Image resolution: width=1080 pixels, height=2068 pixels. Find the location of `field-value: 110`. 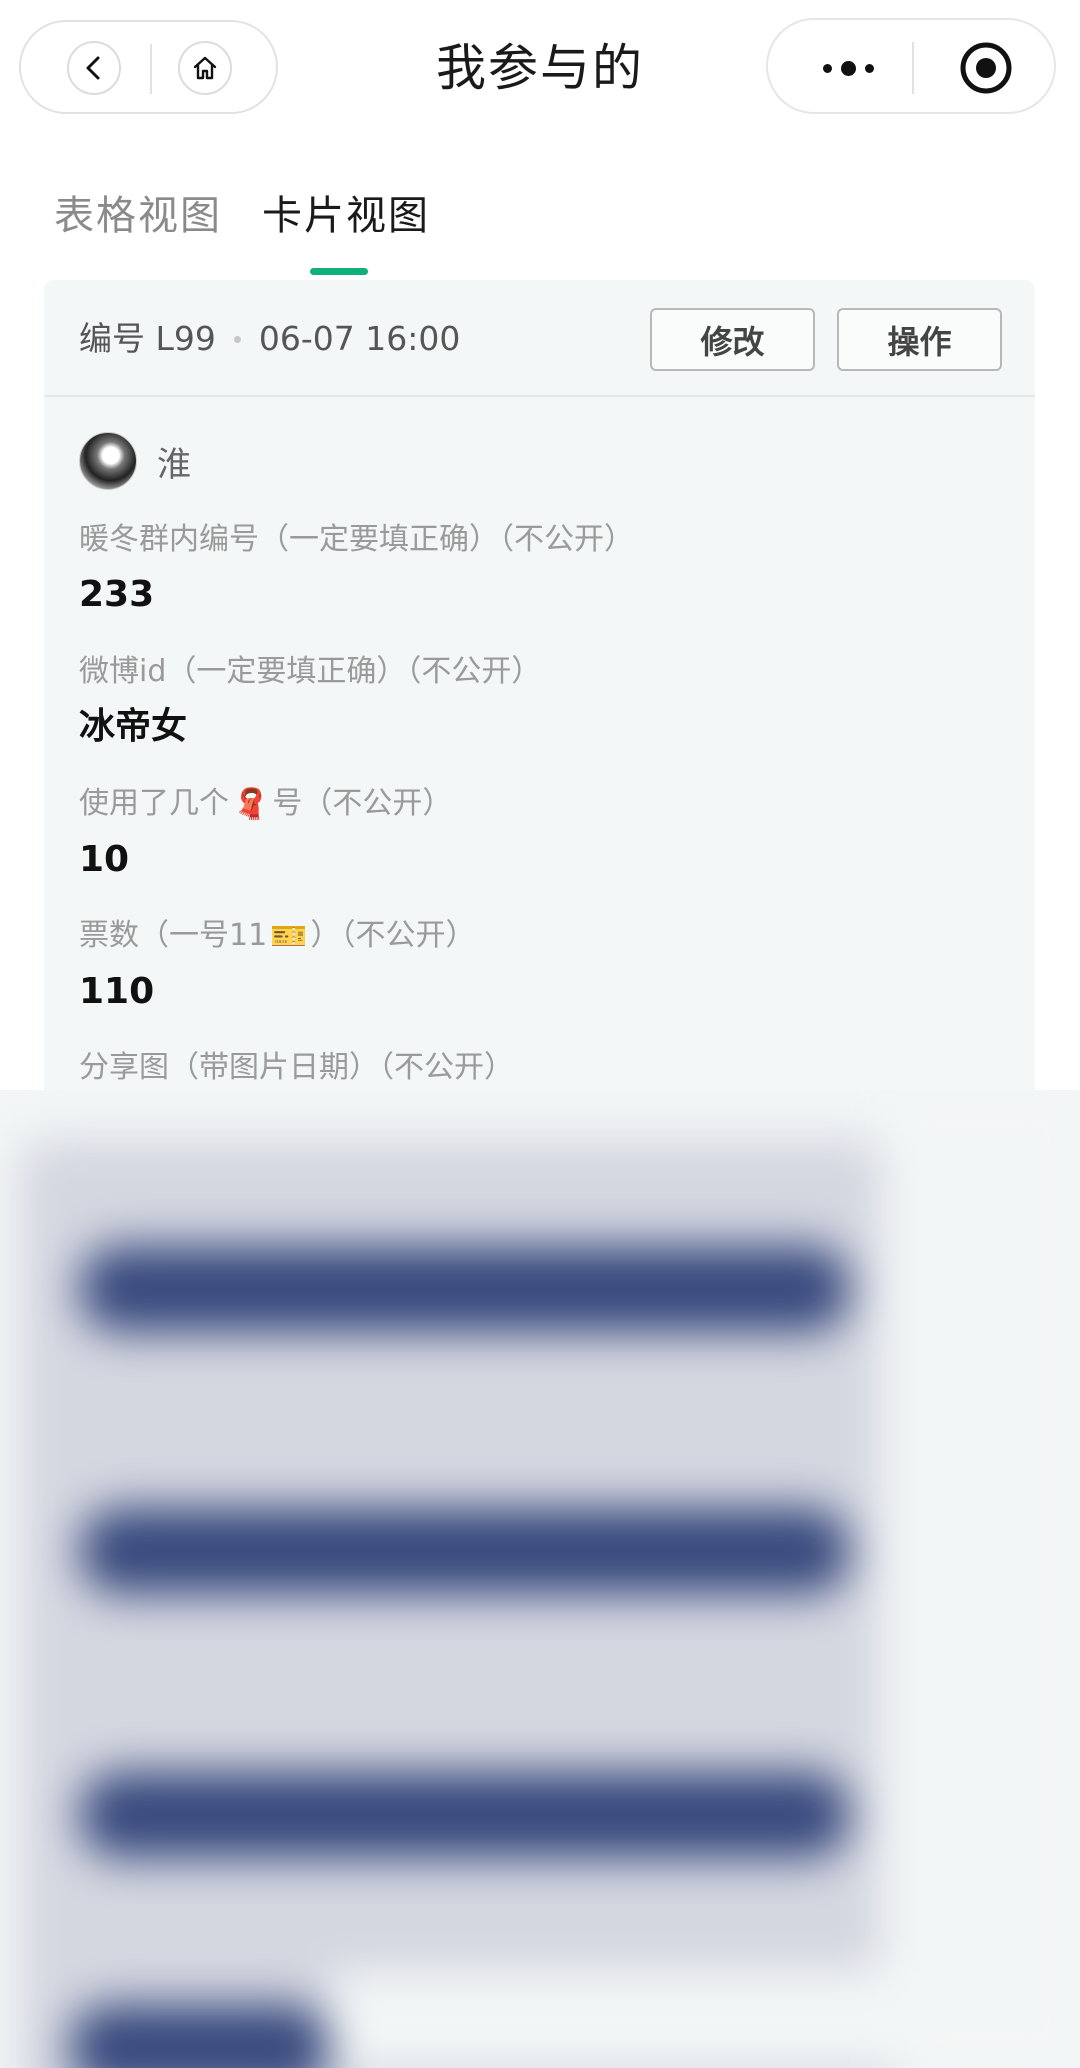

field-value: 110 is located at coordinates (117, 991).